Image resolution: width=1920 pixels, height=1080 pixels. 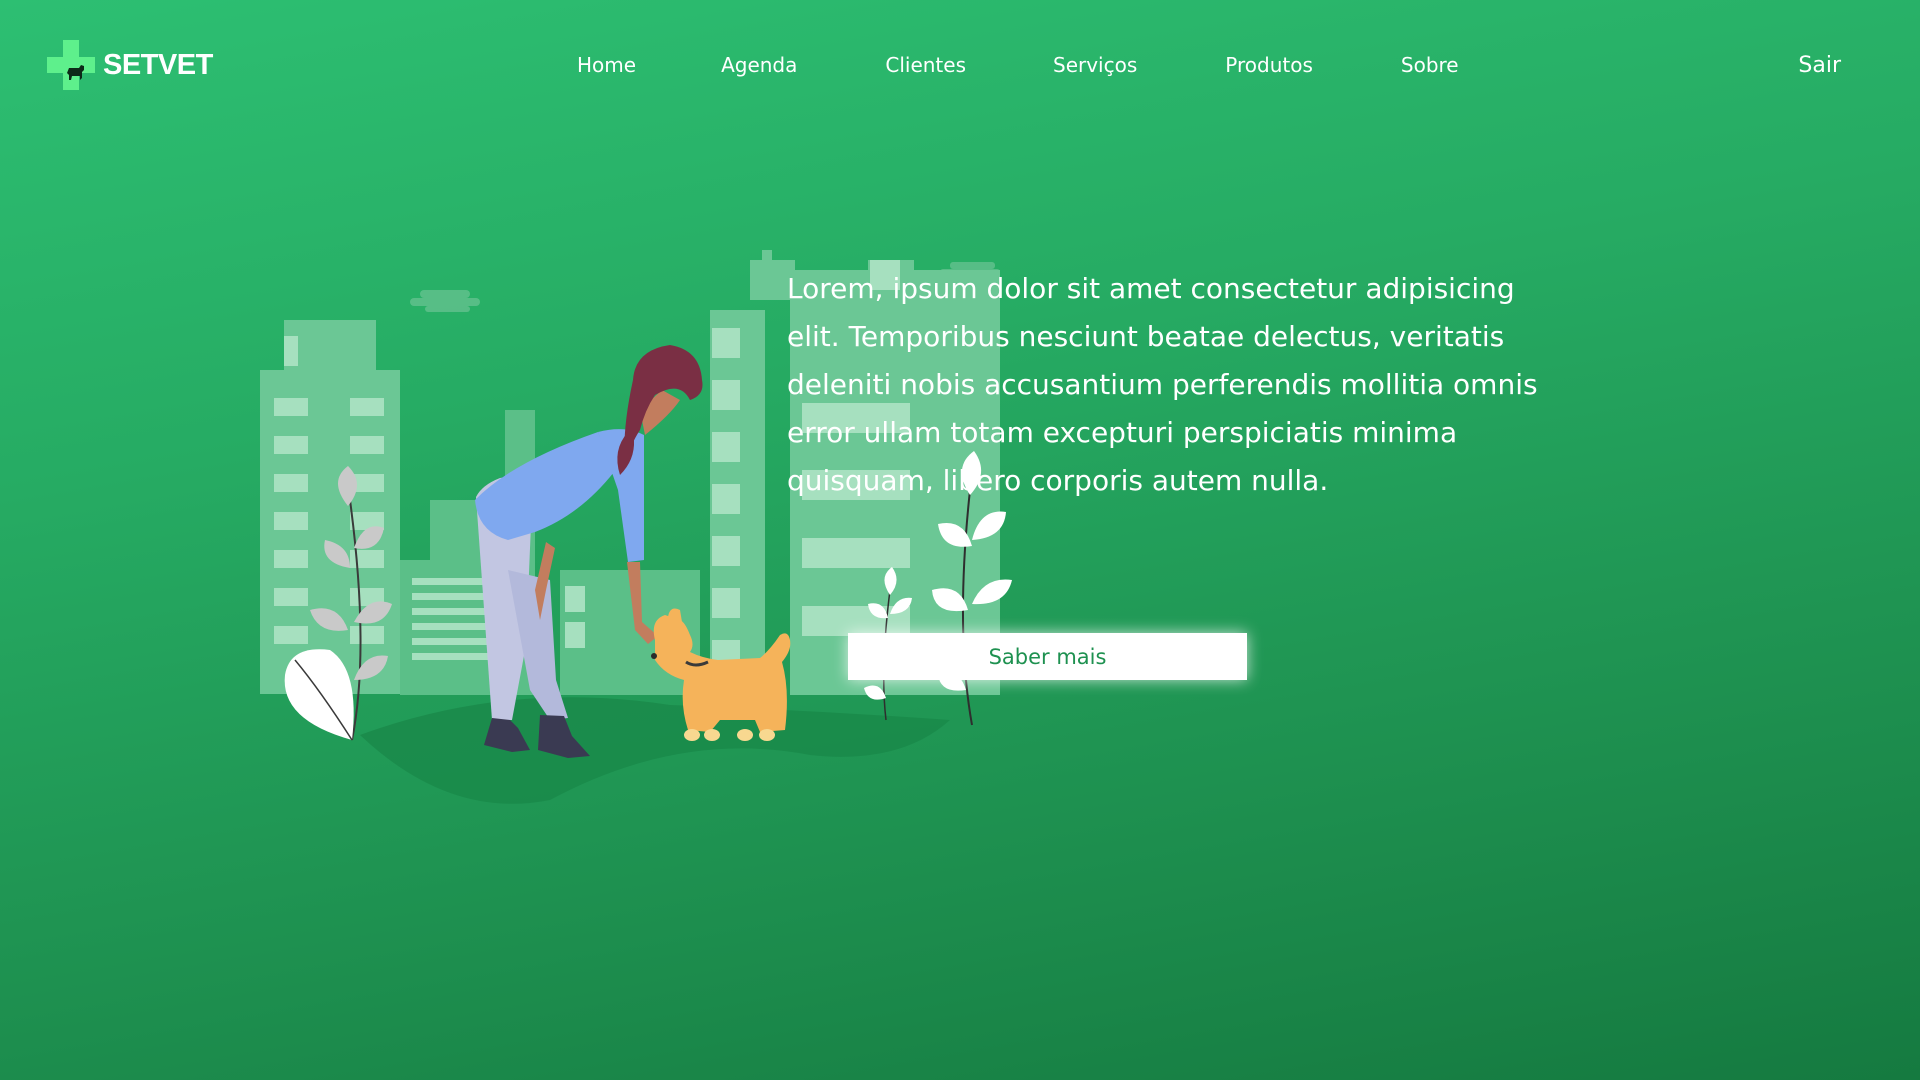 What do you see at coordinates (1269, 65) in the screenshot?
I see `nav-item-produtos: Produtos` at bounding box center [1269, 65].